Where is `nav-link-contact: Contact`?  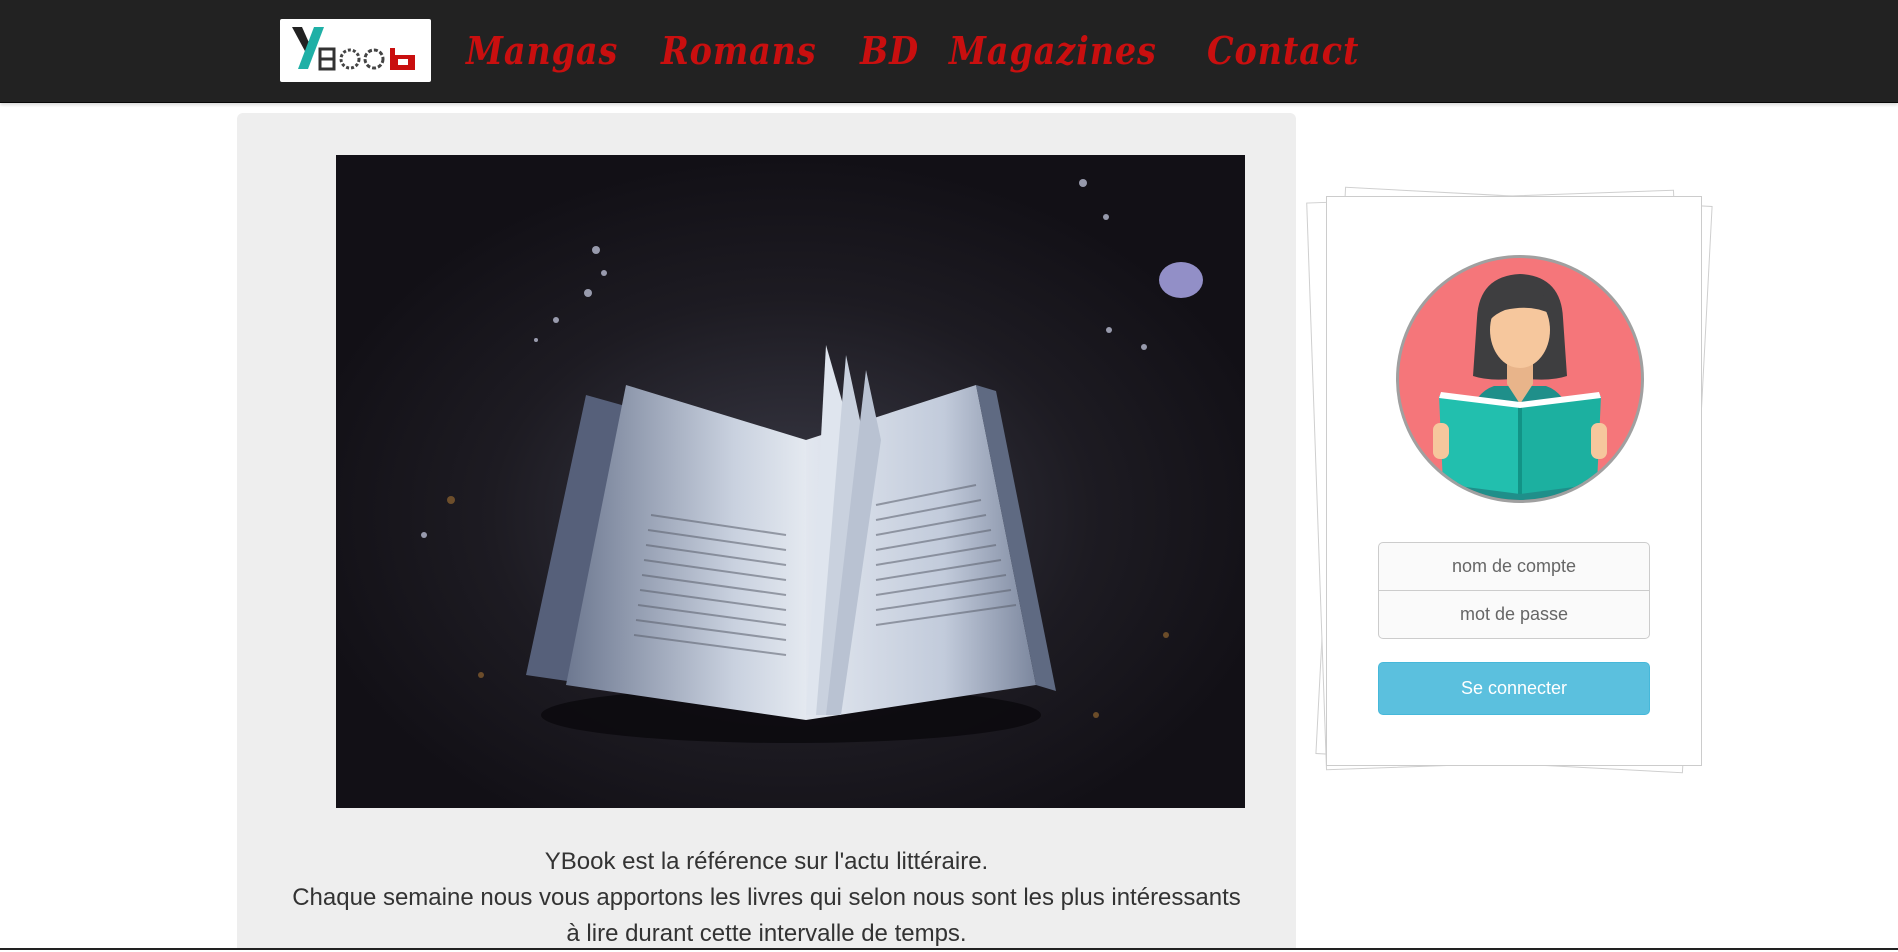 nav-link-contact: Contact is located at coordinates (1283, 50).